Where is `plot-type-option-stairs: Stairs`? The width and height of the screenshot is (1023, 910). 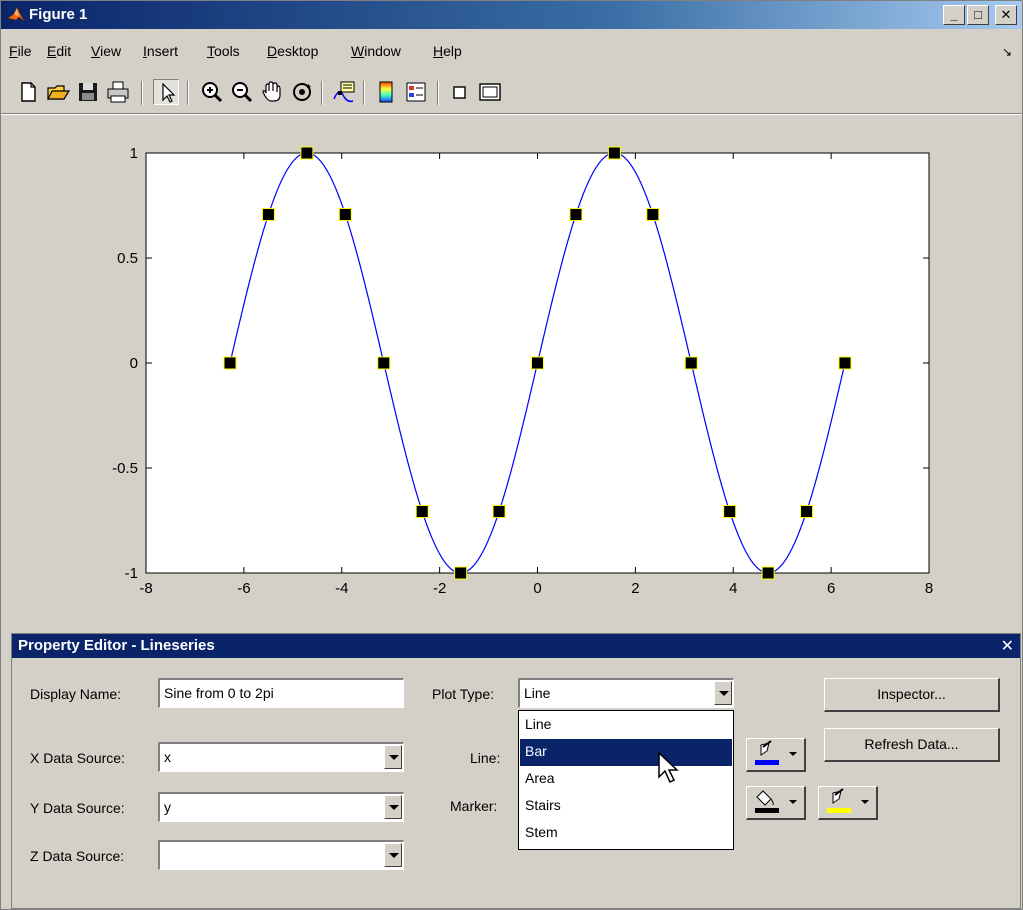
plot-type-option-stairs: Stairs is located at coordinates (626, 806).